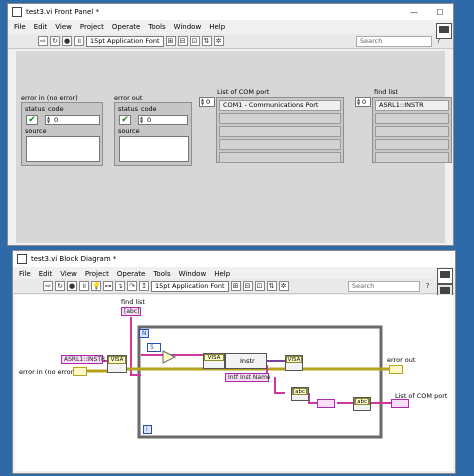 This screenshot has height=476, width=474. Describe the element at coordinates (154, 347) in the screenshot. I see `constant-5: 5` at that location.